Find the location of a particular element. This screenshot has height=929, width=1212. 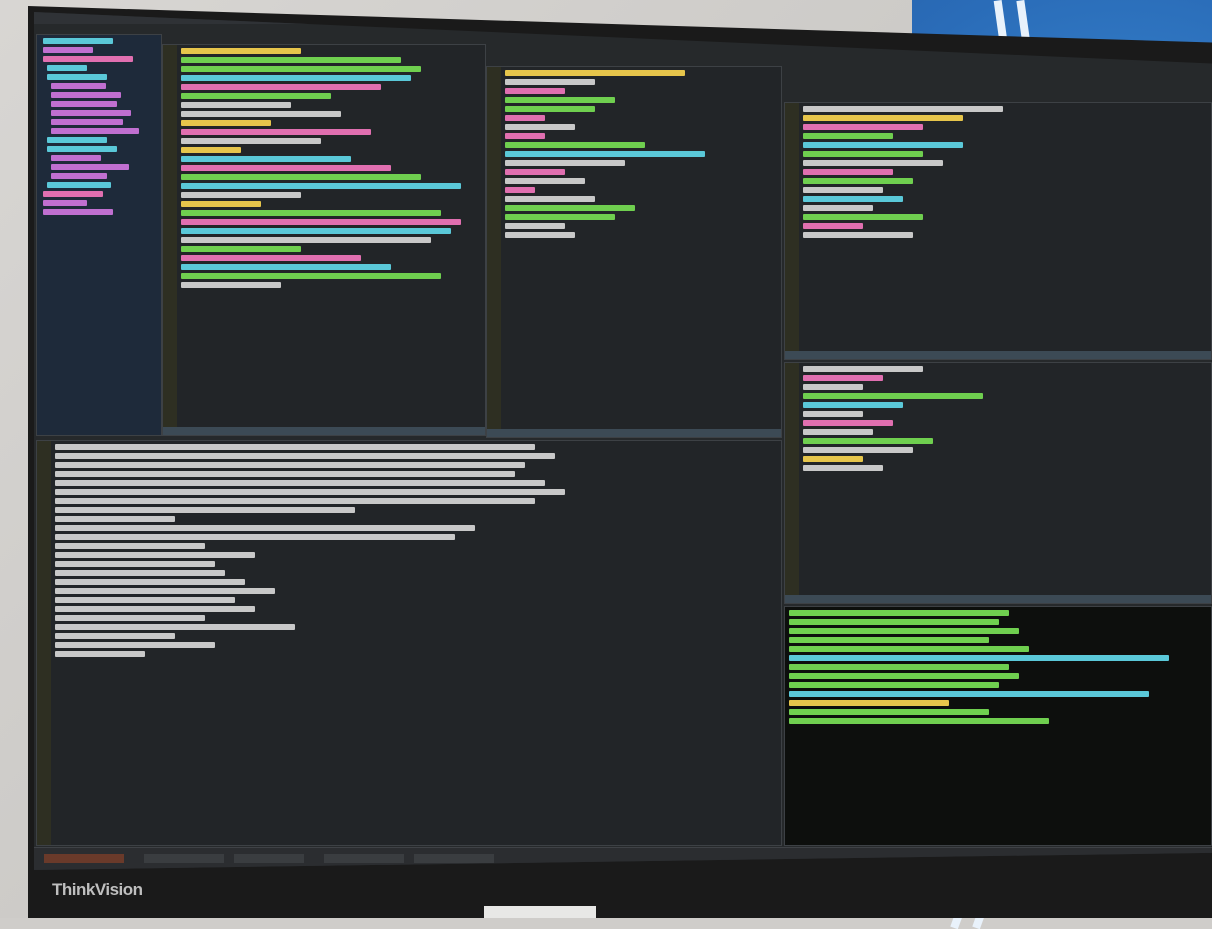

code-editor-pane is located at coordinates (324, 240).